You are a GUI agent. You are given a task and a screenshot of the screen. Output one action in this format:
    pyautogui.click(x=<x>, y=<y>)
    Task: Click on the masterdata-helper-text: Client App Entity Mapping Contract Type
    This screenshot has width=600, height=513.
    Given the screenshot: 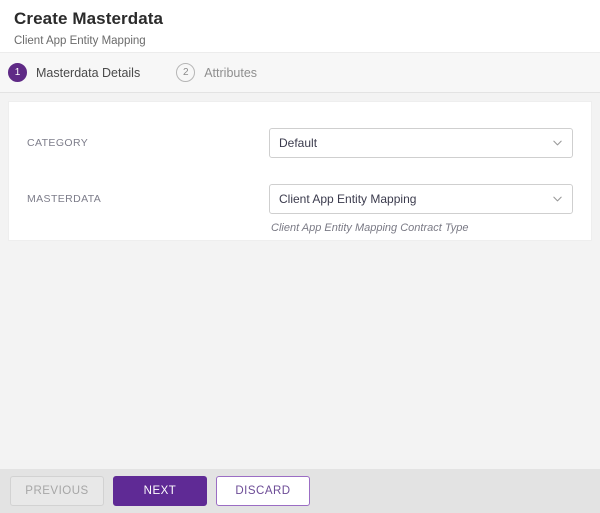 What is the action you would take?
    pyautogui.click(x=370, y=228)
    